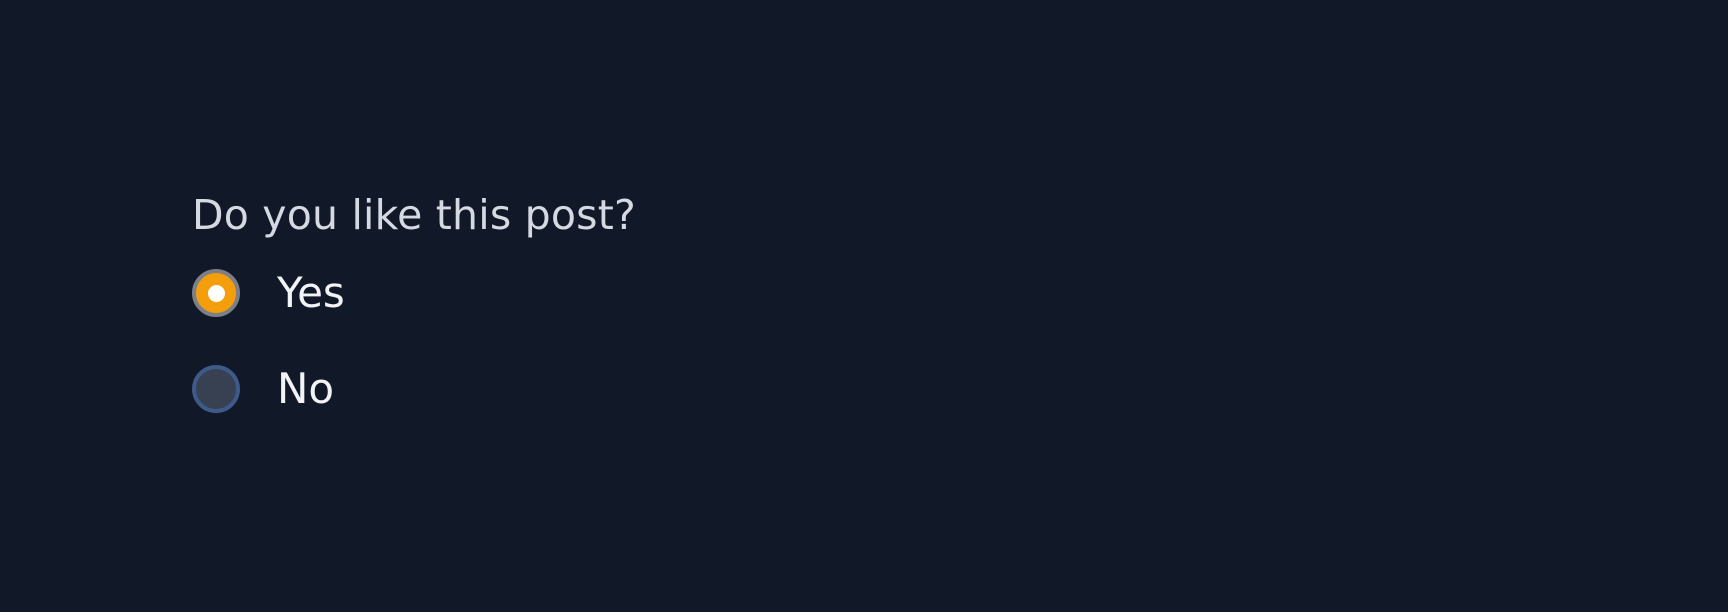 The image size is (1728, 612). I want to click on answer-options: Yes No, so click(442, 341).